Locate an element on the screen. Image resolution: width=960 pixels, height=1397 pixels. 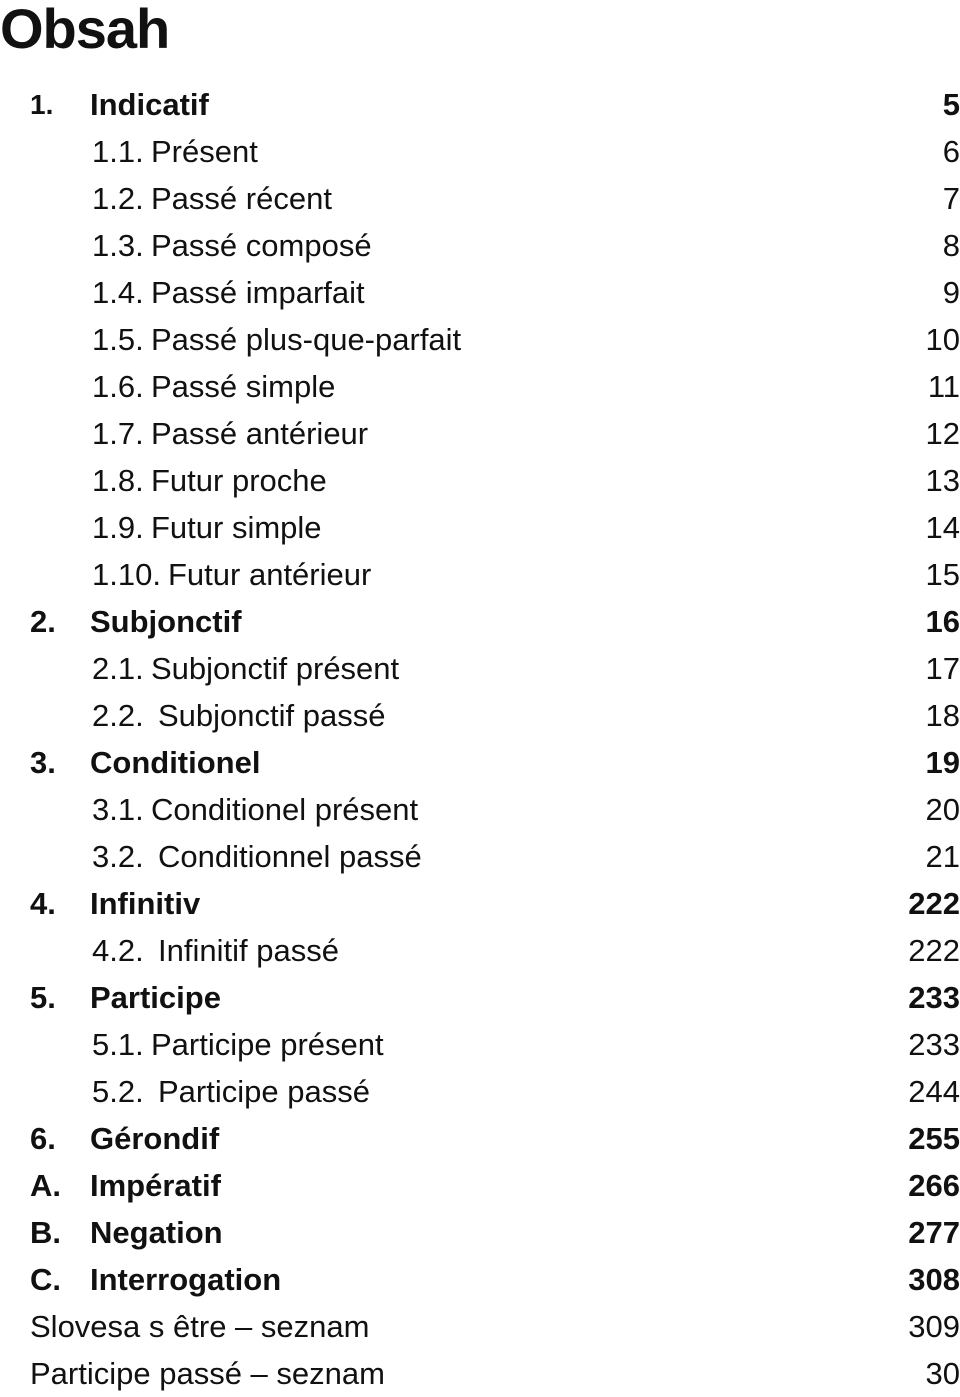
toc-entry-label: Passé antérieur is located at coordinates (260, 433).